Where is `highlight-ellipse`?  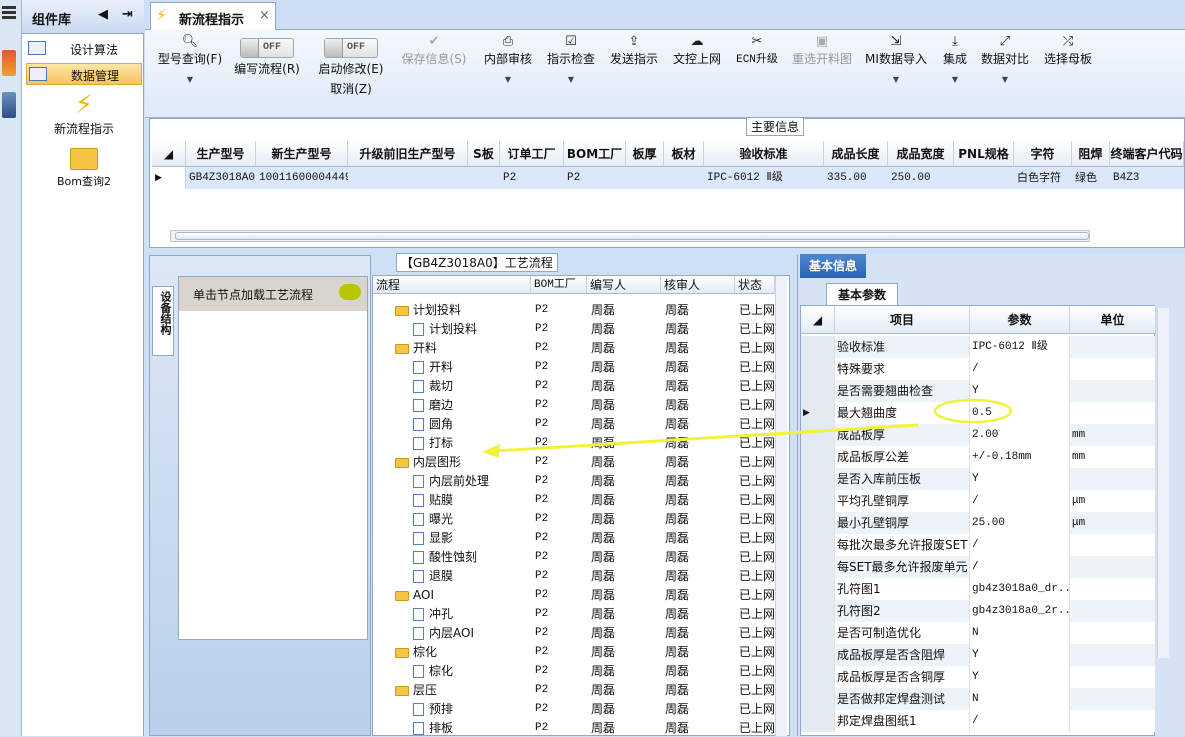
highlight-ellipse is located at coordinates (973, 411).